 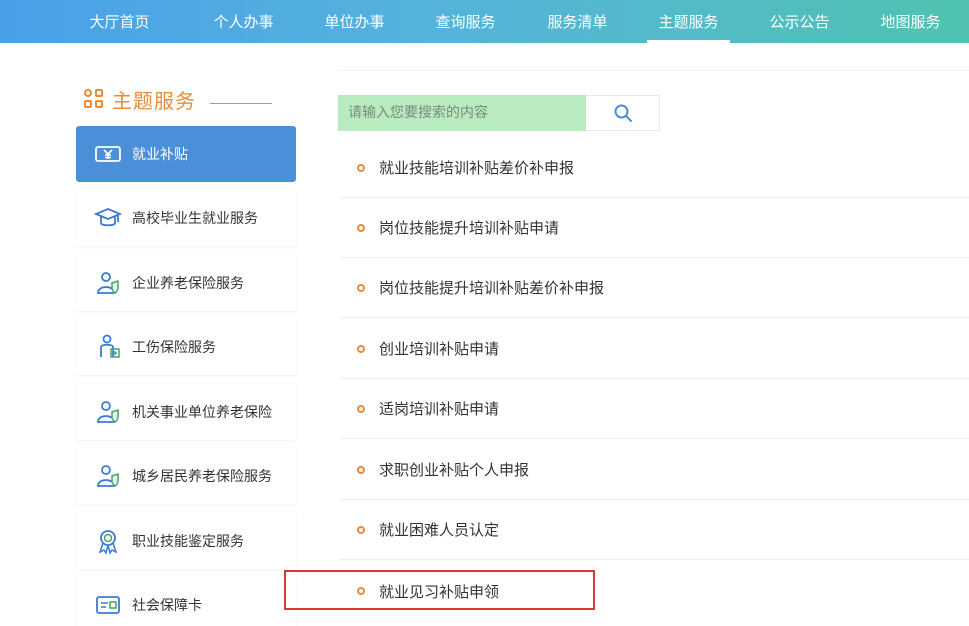 What do you see at coordinates (462, 113) in the screenshot?
I see `search-input` at bounding box center [462, 113].